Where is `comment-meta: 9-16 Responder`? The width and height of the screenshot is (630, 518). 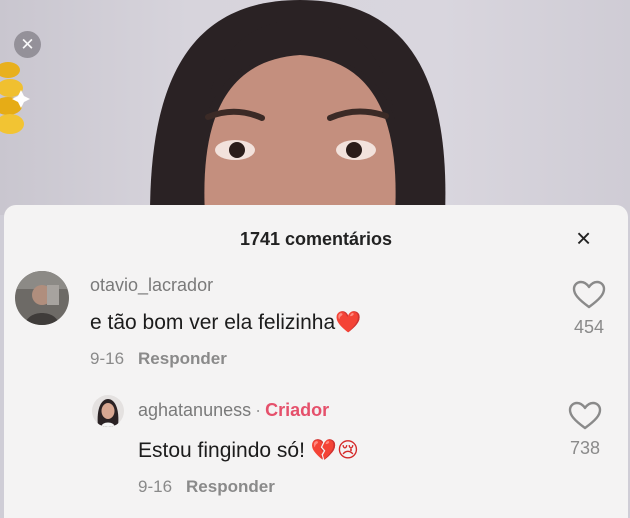 comment-meta: 9-16 Responder is located at coordinates (158, 359).